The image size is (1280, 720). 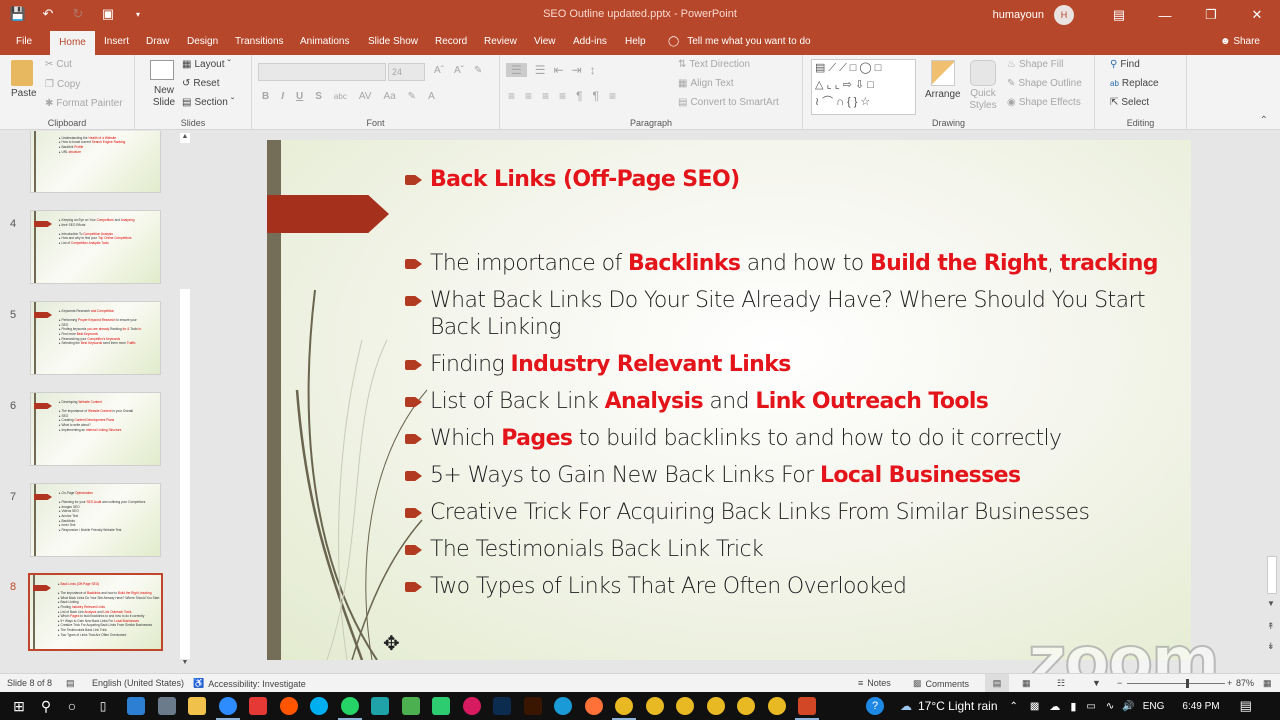 What do you see at coordinates (559, 70) in the screenshot?
I see `decrease-indent-button: ⇤` at bounding box center [559, 70].